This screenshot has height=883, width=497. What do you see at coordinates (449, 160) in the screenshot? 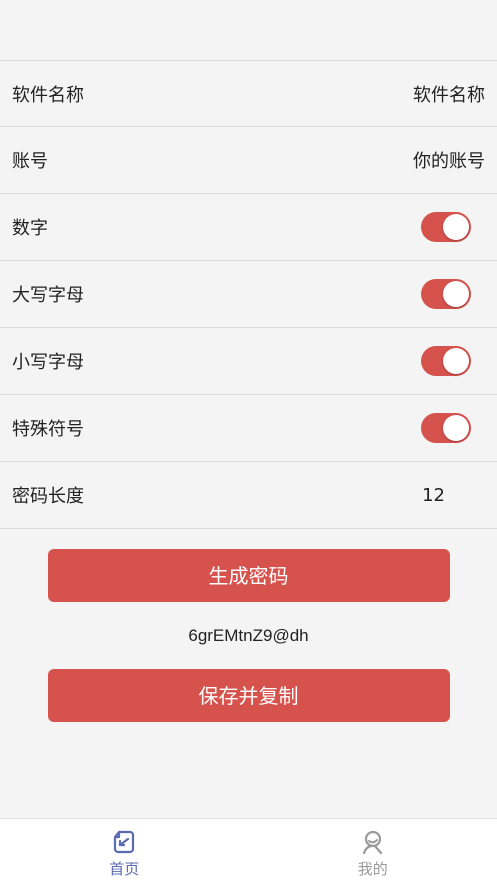
I see `account-input: 你的账号` at bounding box center [449, 160].